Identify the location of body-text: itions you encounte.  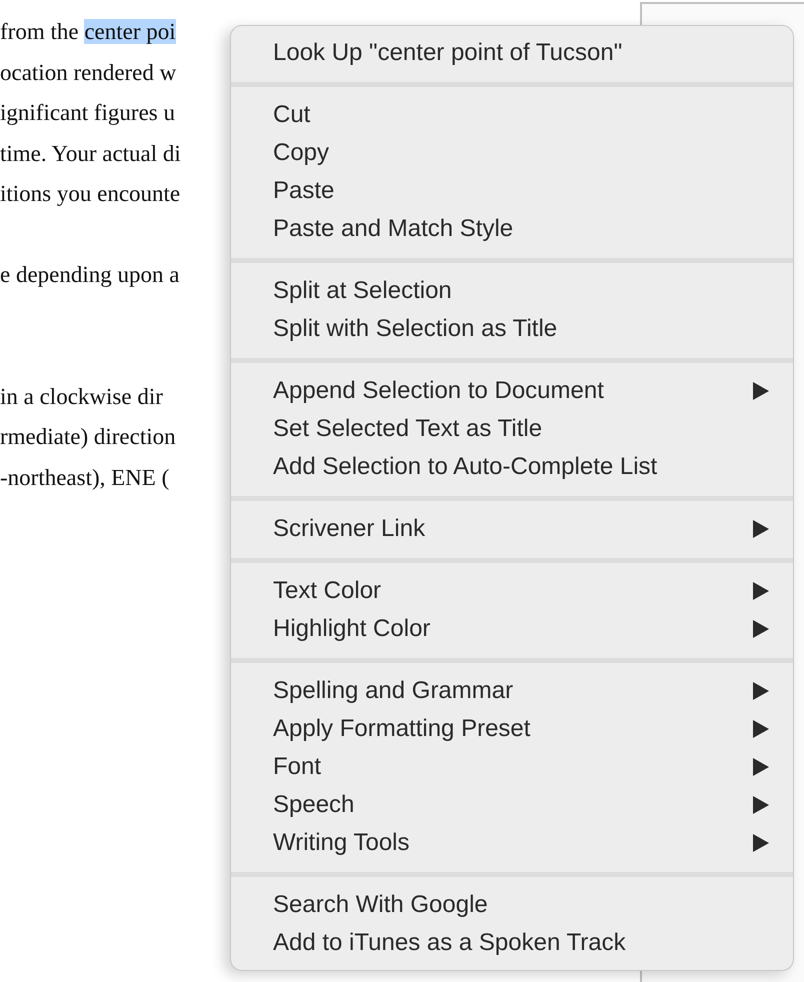
(90, 193).